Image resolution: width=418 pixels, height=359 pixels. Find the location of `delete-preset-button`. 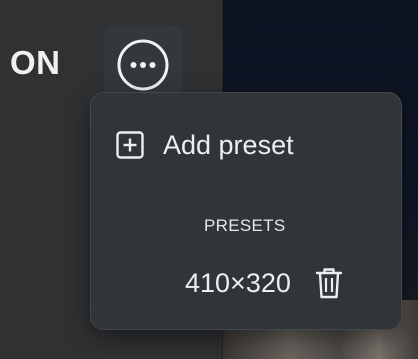

delete-preset-button is located at coordinates (329, 283).